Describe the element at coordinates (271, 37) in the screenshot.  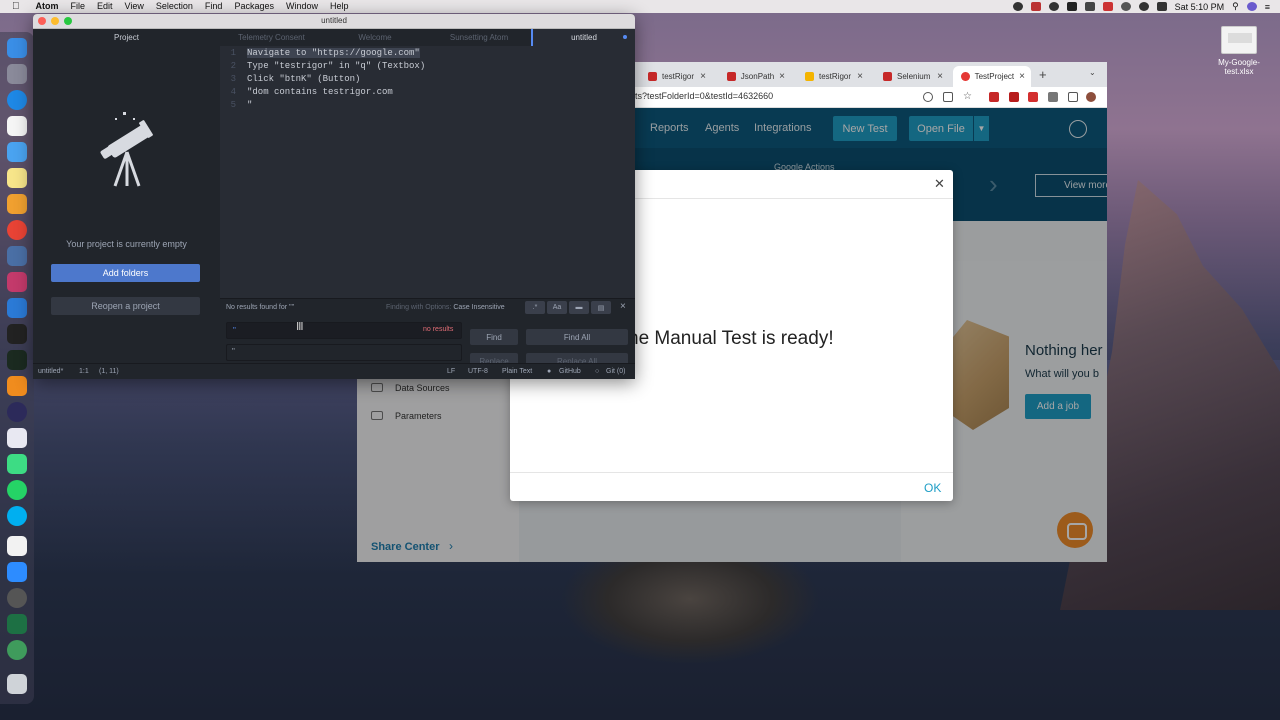
I see `tab-telemetry-consent: Telemetry Consent` at that location.